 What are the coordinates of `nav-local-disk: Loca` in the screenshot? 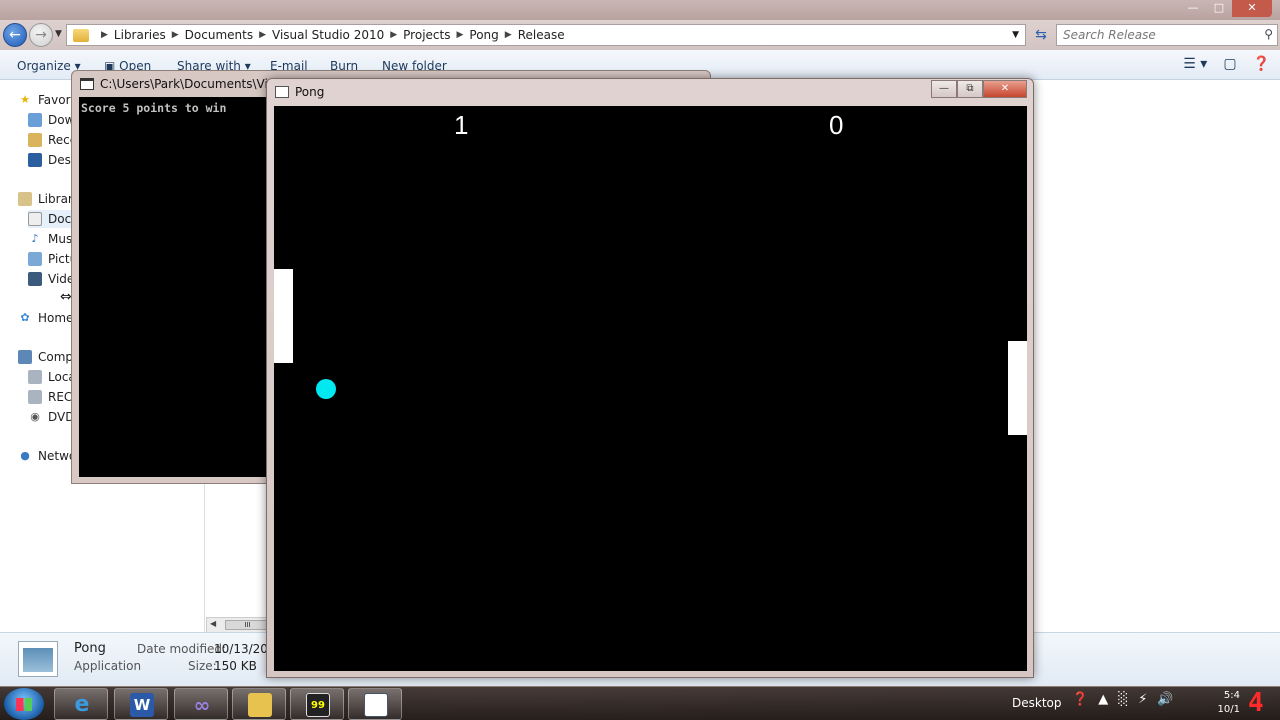 It's located at (52, 377).